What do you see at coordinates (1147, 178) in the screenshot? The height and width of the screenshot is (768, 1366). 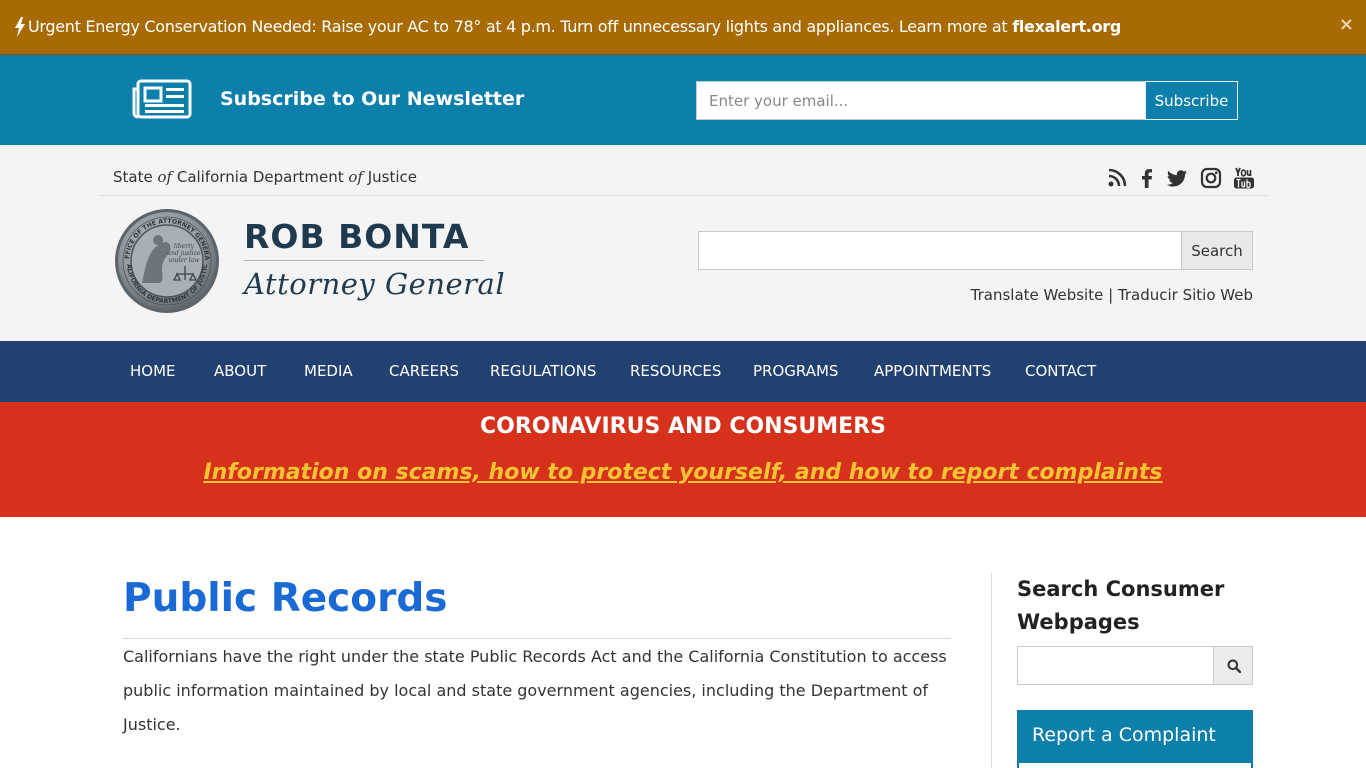 I see `facebook-icon` at bounding box center [1147, 178].